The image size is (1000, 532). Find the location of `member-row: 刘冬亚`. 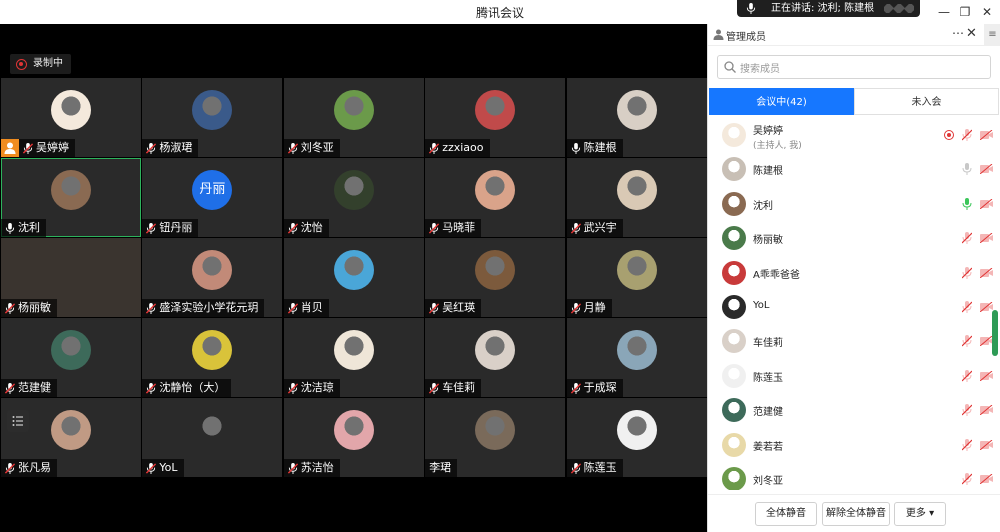

member-row: 刘冬亚 is located at coordinates (854, 476).